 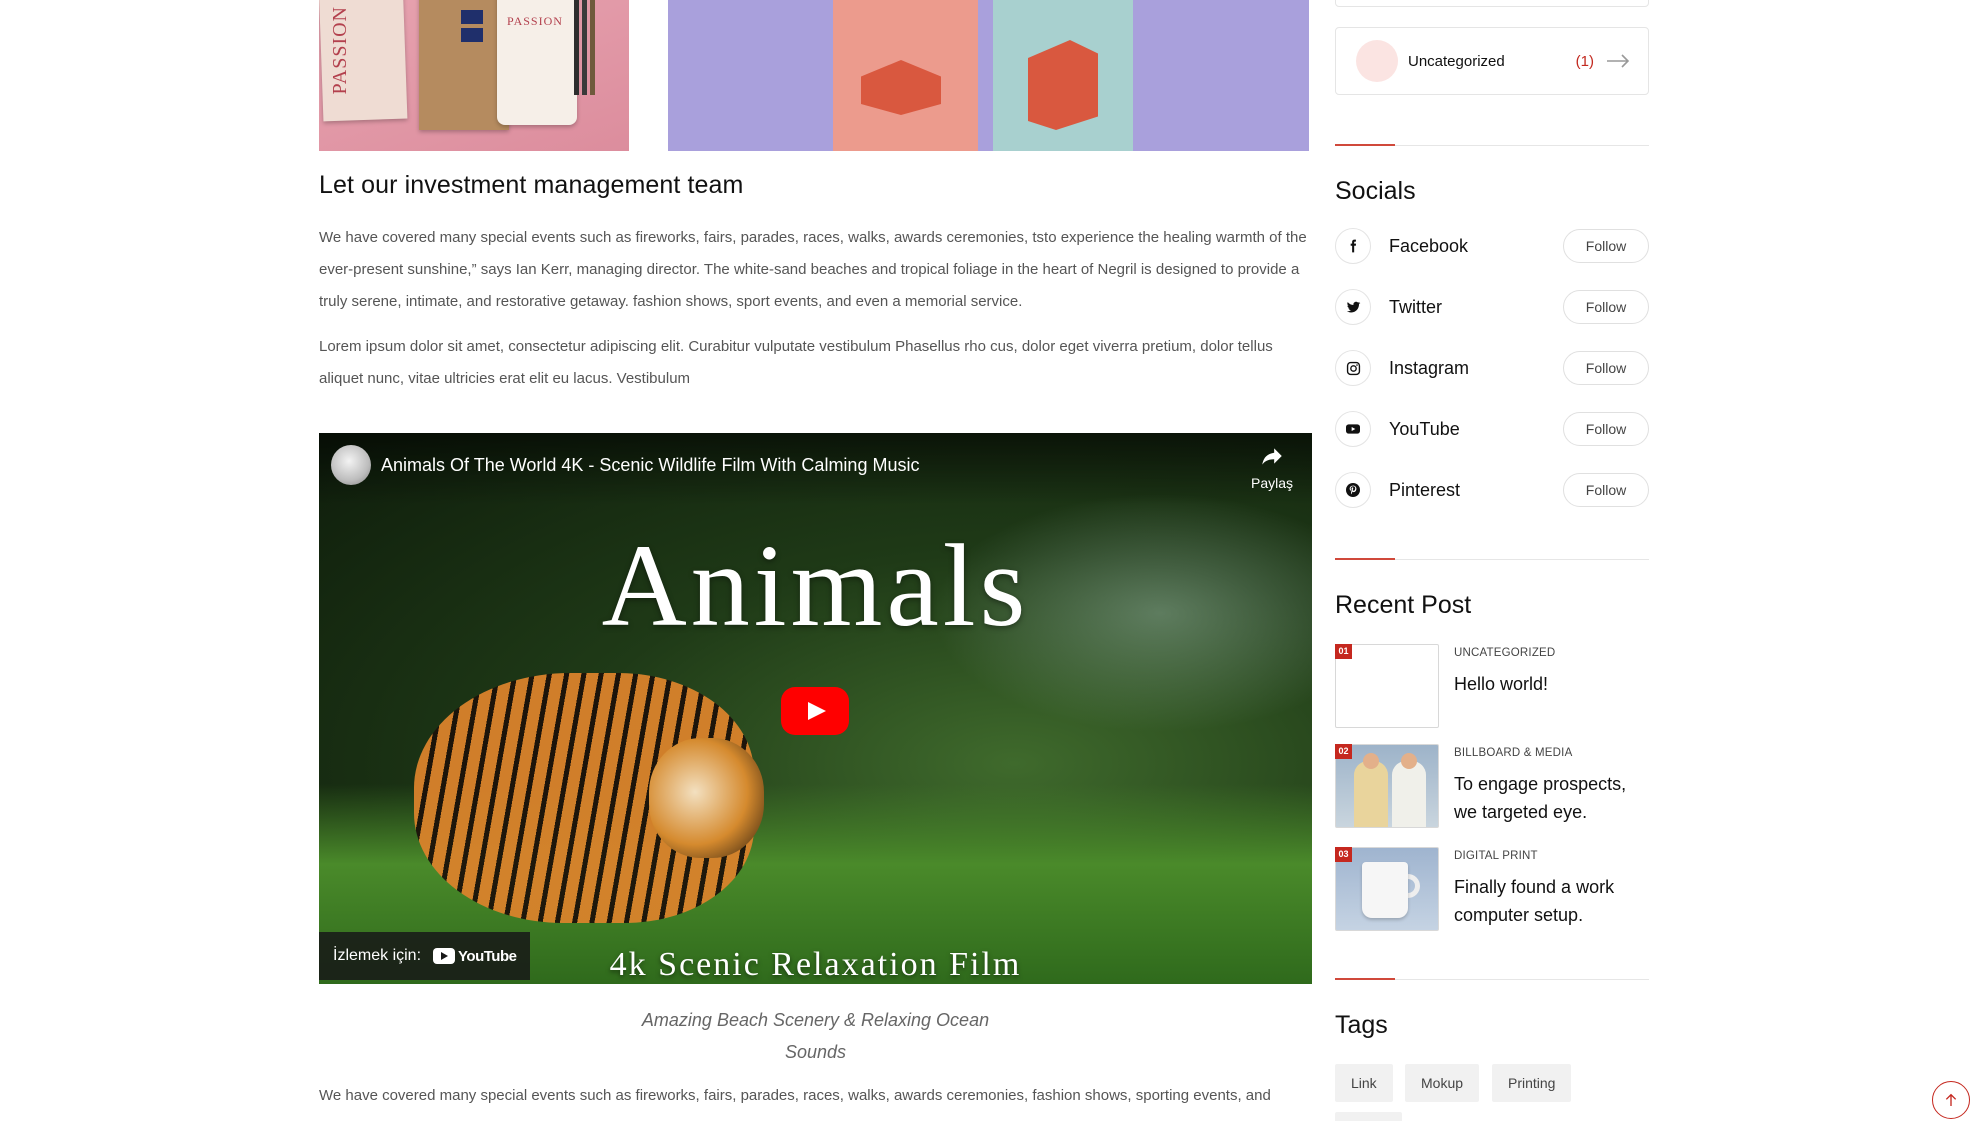 What do you see at coordinates (1353, 368) in the screenshot?
I see `instagram-icon` at bounding box center [1353, 368].